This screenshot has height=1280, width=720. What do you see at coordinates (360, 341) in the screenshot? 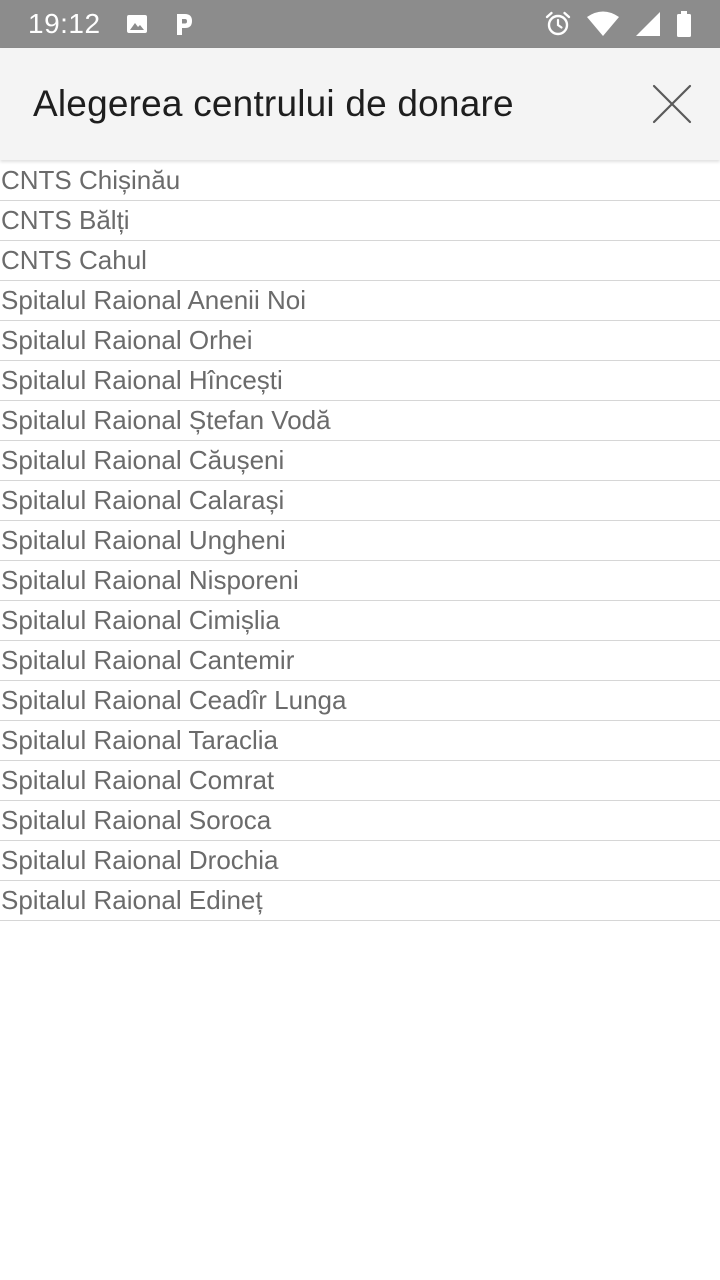
I see `list-item: Spitalul Raional Orhei` at bounding box center [360, 341].